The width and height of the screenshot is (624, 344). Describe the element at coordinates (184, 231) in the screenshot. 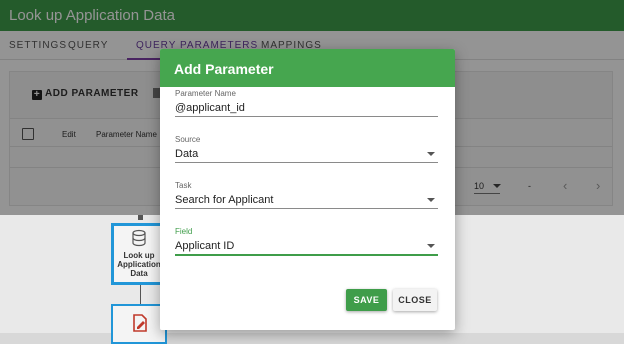

I see `field-label: Field` at that location.